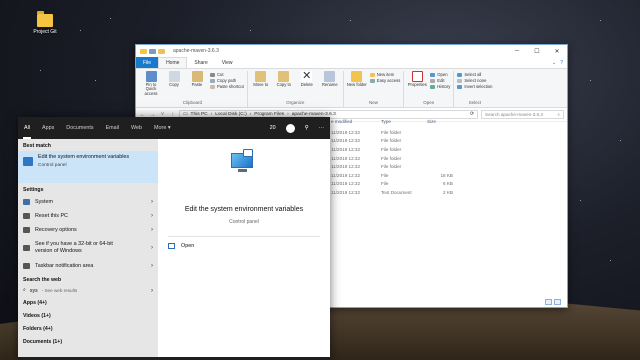  I want to click on laptop-icon, so click(26, 202).